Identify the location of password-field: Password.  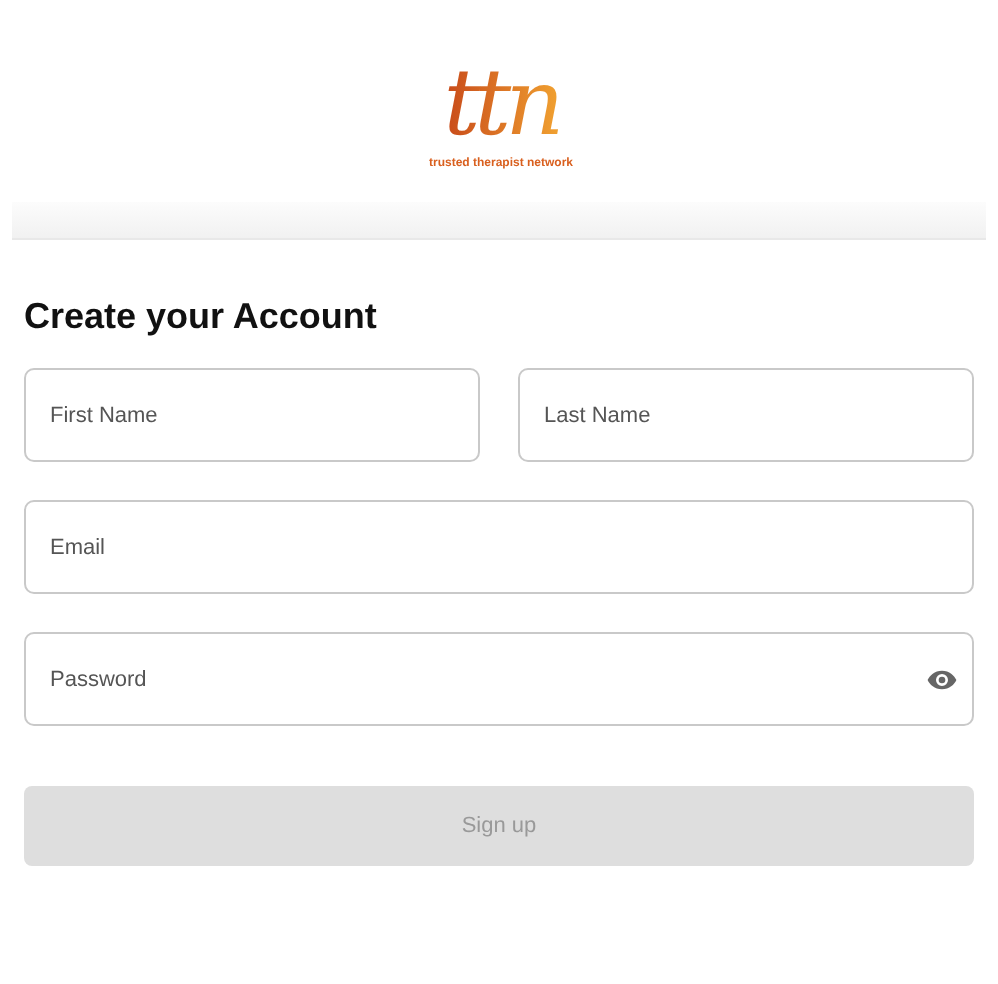
(499, 679).